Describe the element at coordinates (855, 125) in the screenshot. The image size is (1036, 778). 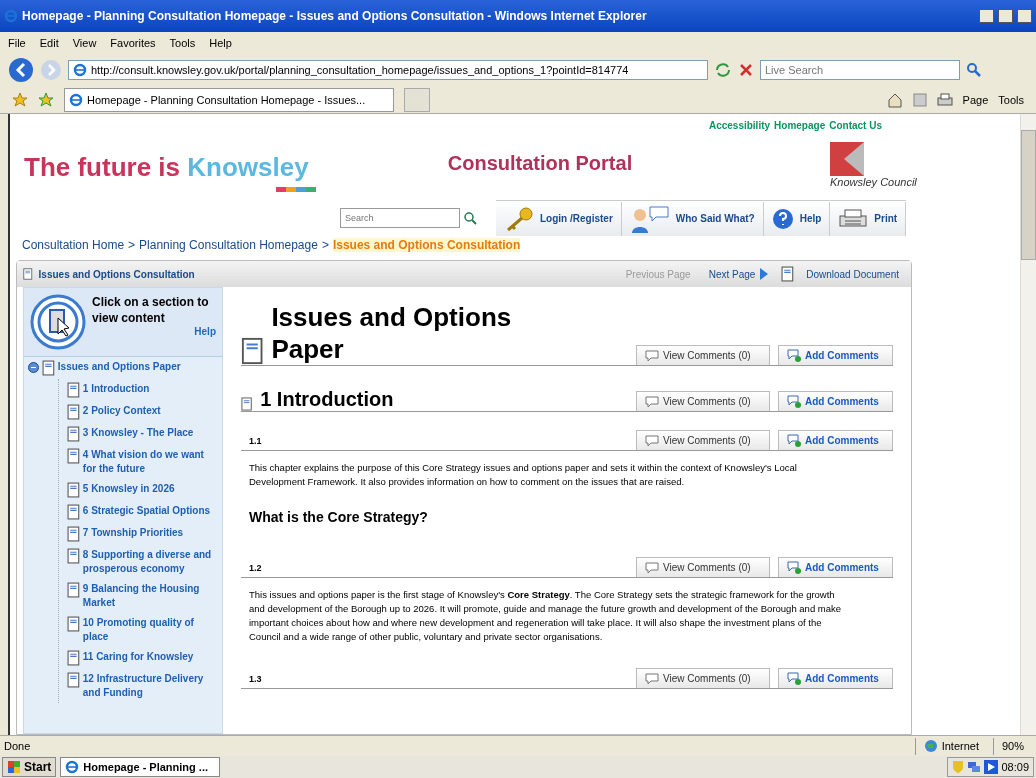
I see `header-link: Contact Us` at that location.